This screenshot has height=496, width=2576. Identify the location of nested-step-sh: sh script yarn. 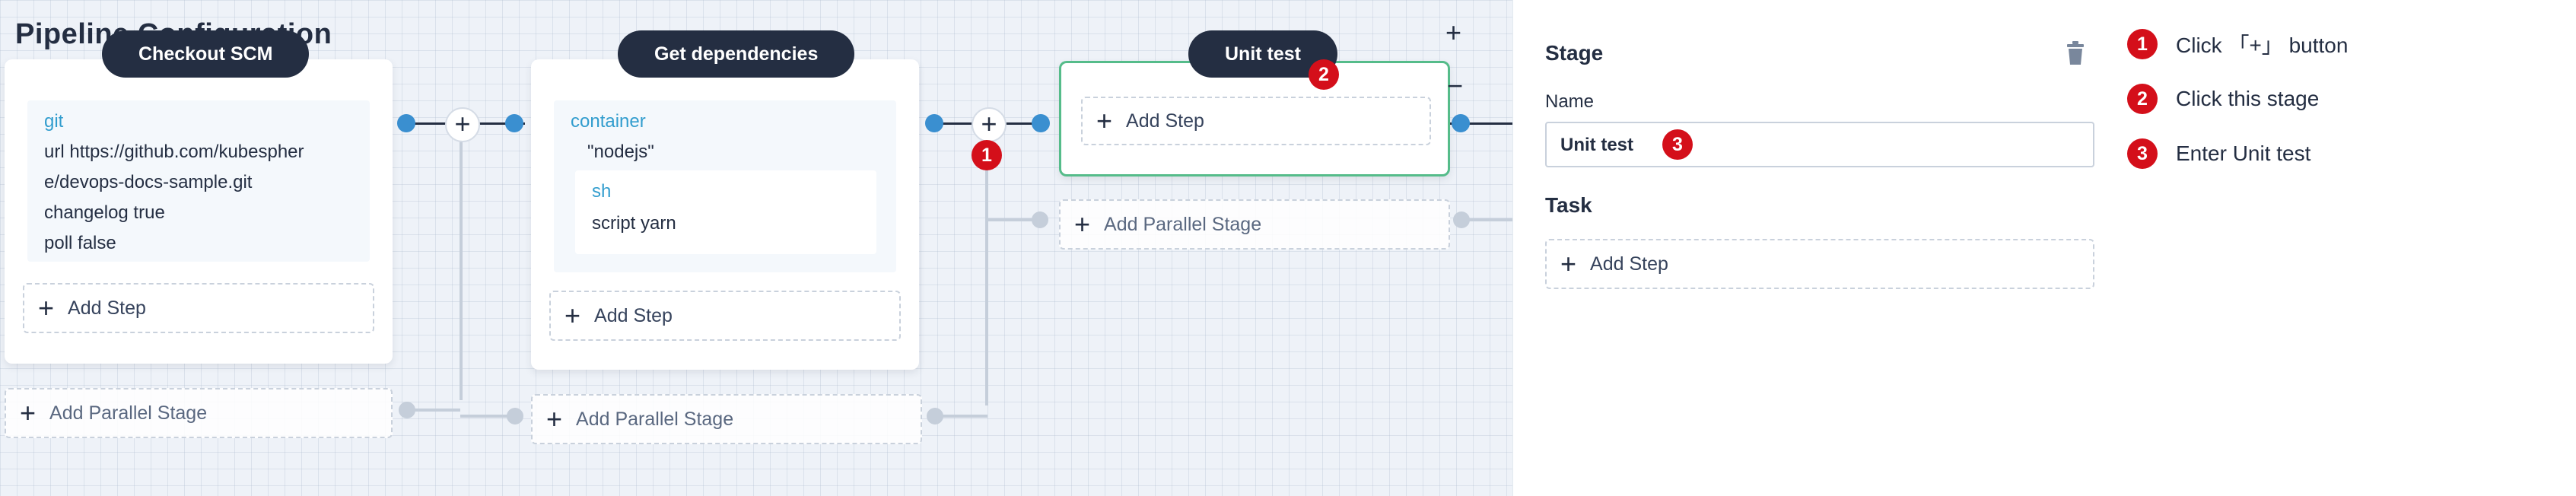
(725, 212).